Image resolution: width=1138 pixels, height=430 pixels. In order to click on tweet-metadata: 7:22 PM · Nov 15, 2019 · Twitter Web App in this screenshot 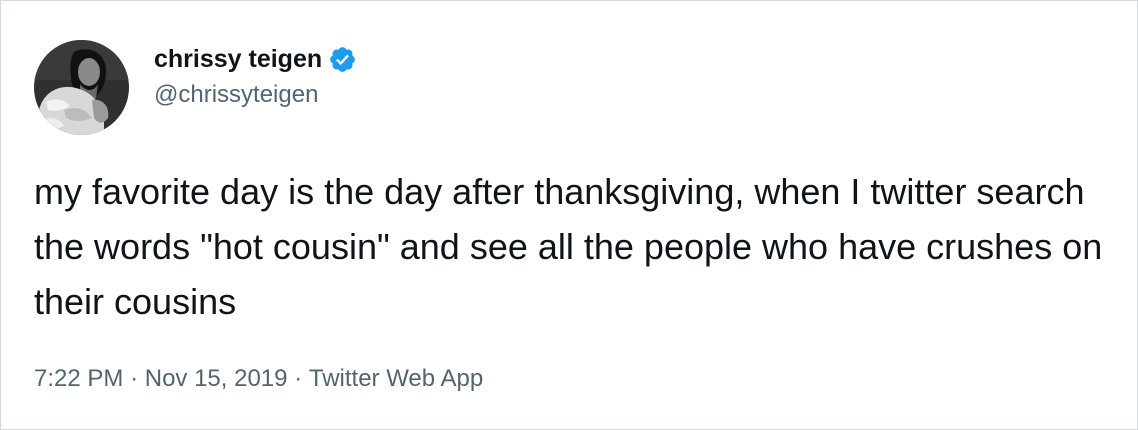, I will do `click(258, 379)`.